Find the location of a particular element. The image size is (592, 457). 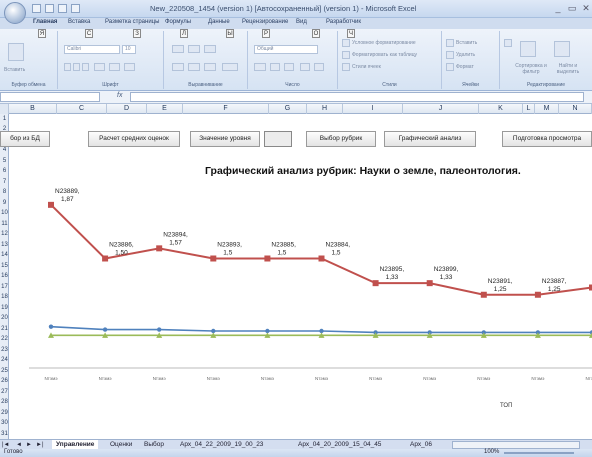

merge-cells-icon is located at coordinates (230, 67).